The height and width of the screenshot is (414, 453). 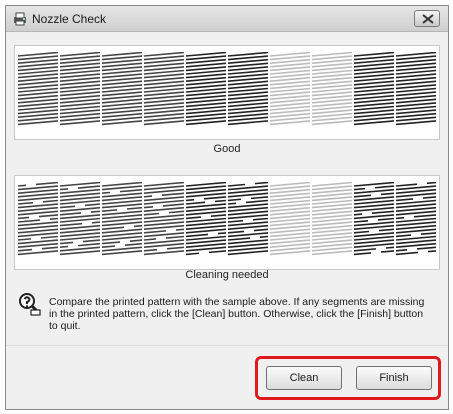 What do you see at coordinates (20, 19) in the screenshot?
I see `printer-icon` at bounding box center [20, 19].